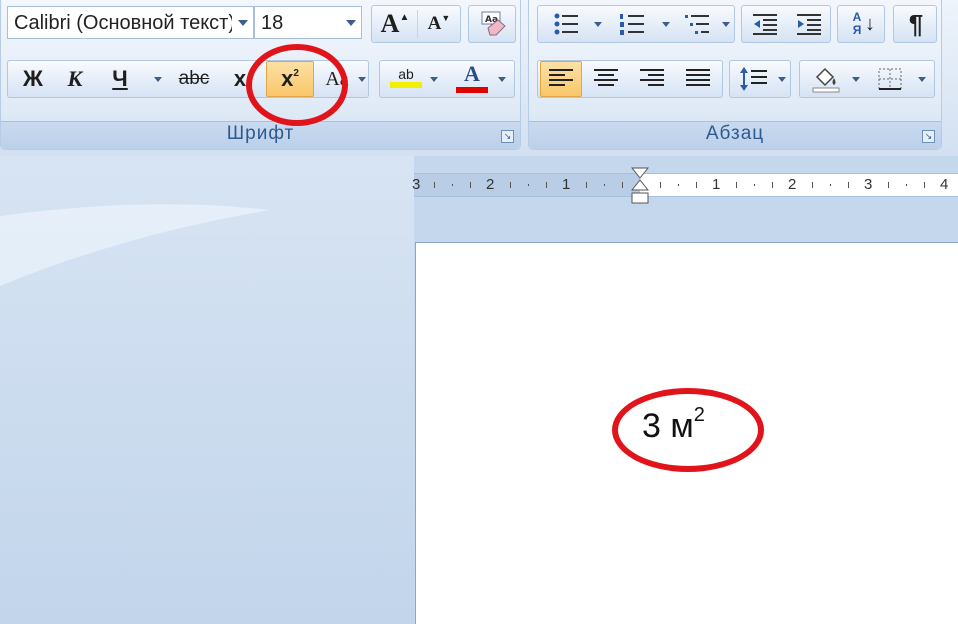 The image size is (958, 624). What do you see at coordinates (194, 79) in the screenshot?
I see `strikethrough-button: abc` at bounding box center [194, 79].